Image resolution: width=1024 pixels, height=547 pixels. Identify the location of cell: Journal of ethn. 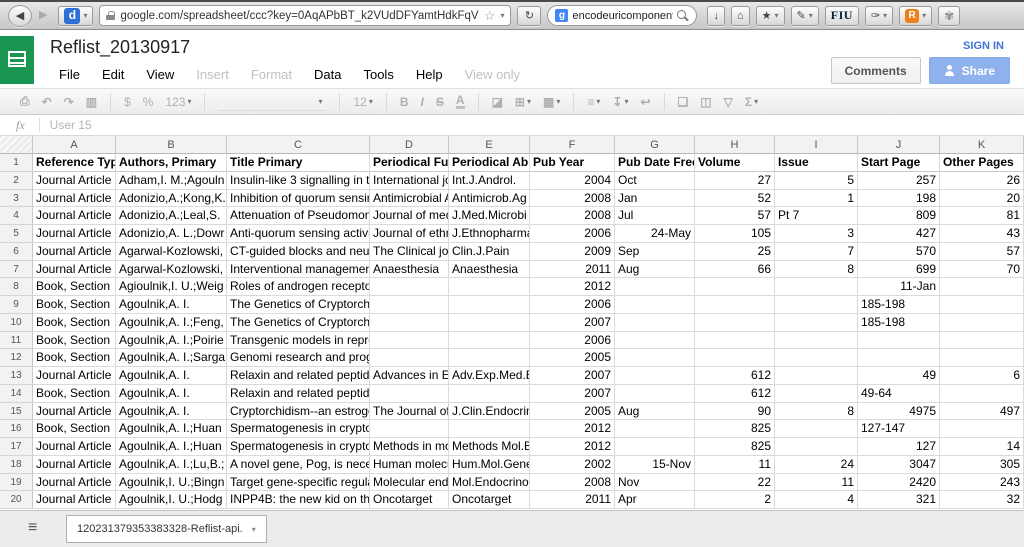
(409, 234).